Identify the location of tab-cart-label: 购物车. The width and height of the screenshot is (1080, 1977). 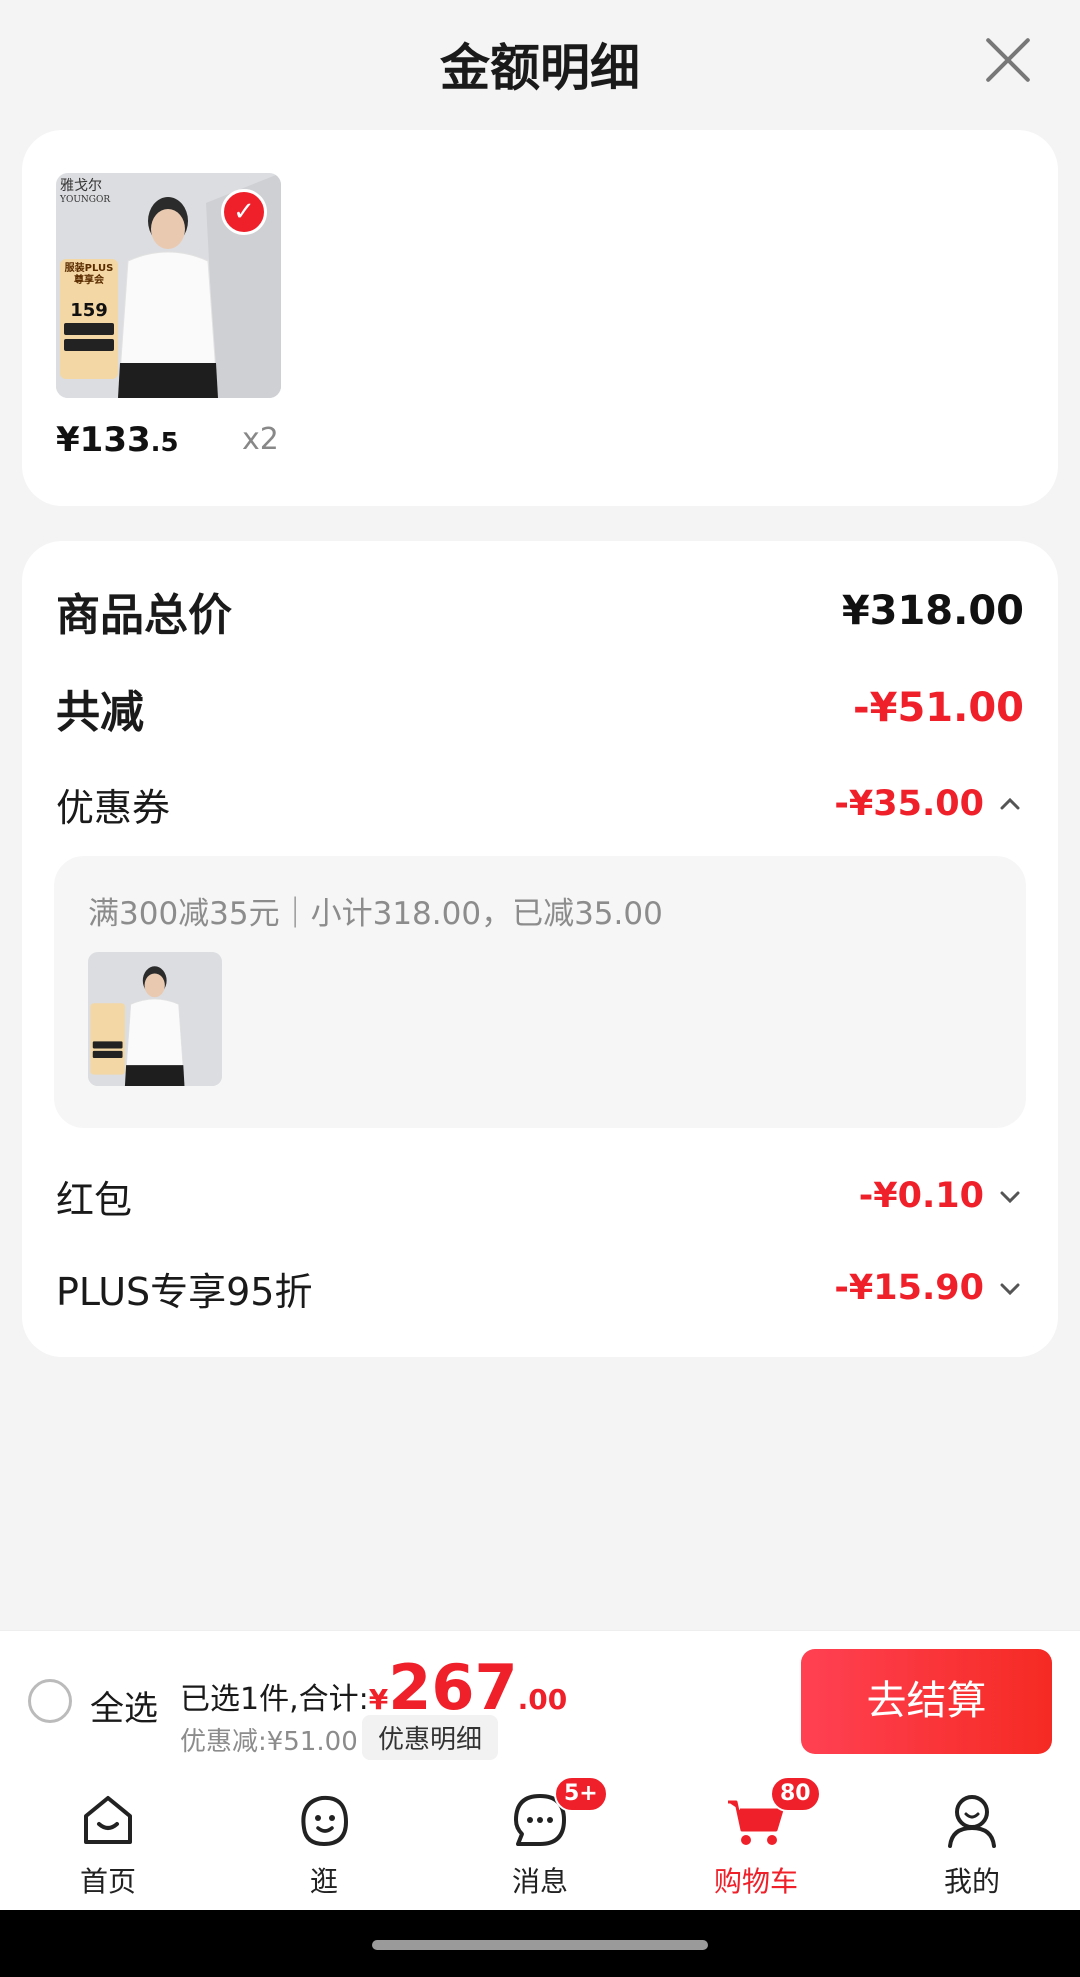
(755, 1881).